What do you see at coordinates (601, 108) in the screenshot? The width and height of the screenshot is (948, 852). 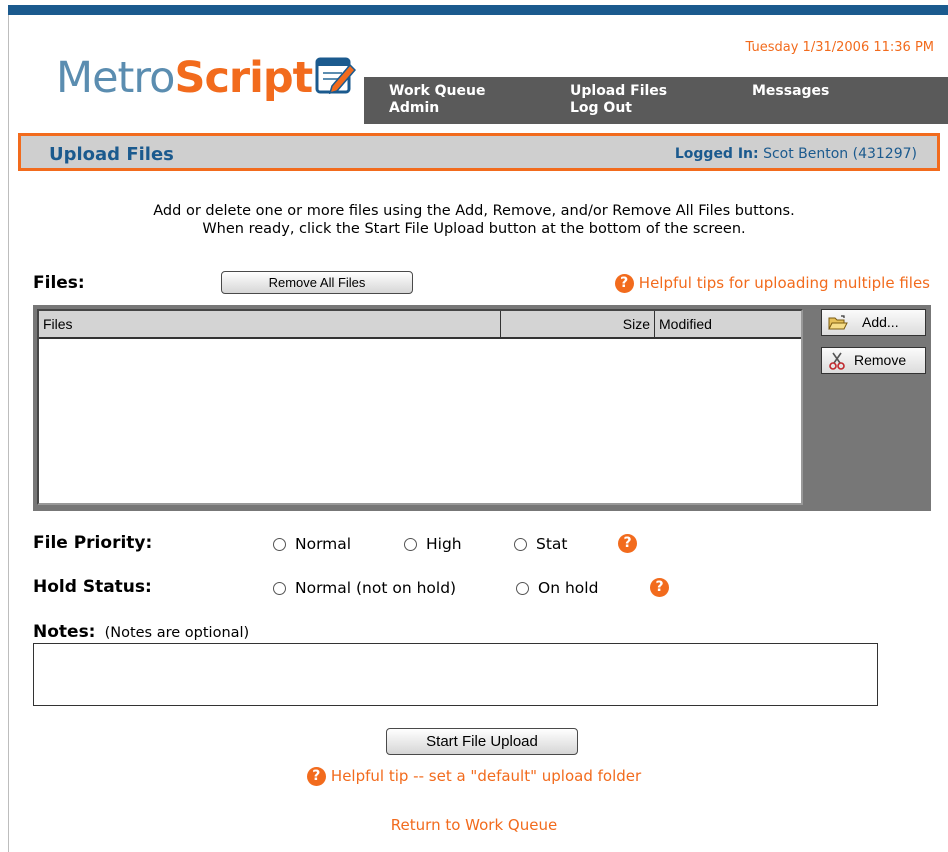 I see `nav-log-out: Log Out` at bounding box center [601, 108].